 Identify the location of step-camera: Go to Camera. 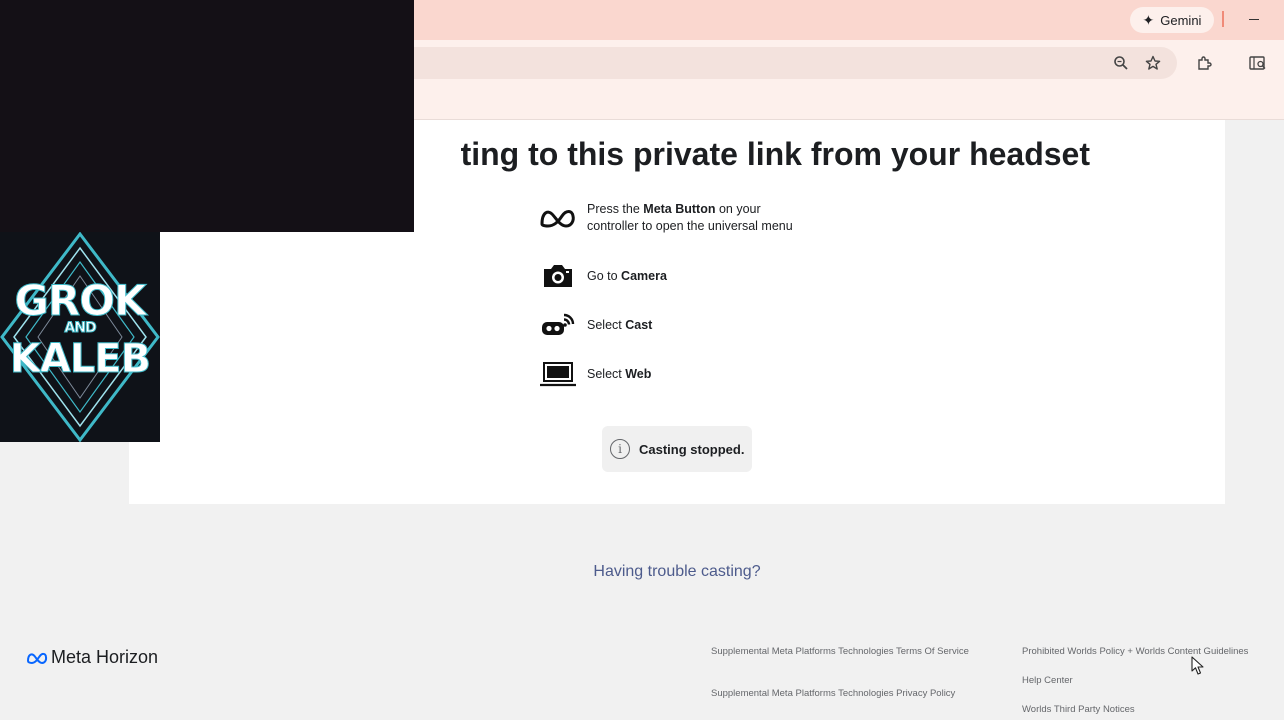
(602, 276).